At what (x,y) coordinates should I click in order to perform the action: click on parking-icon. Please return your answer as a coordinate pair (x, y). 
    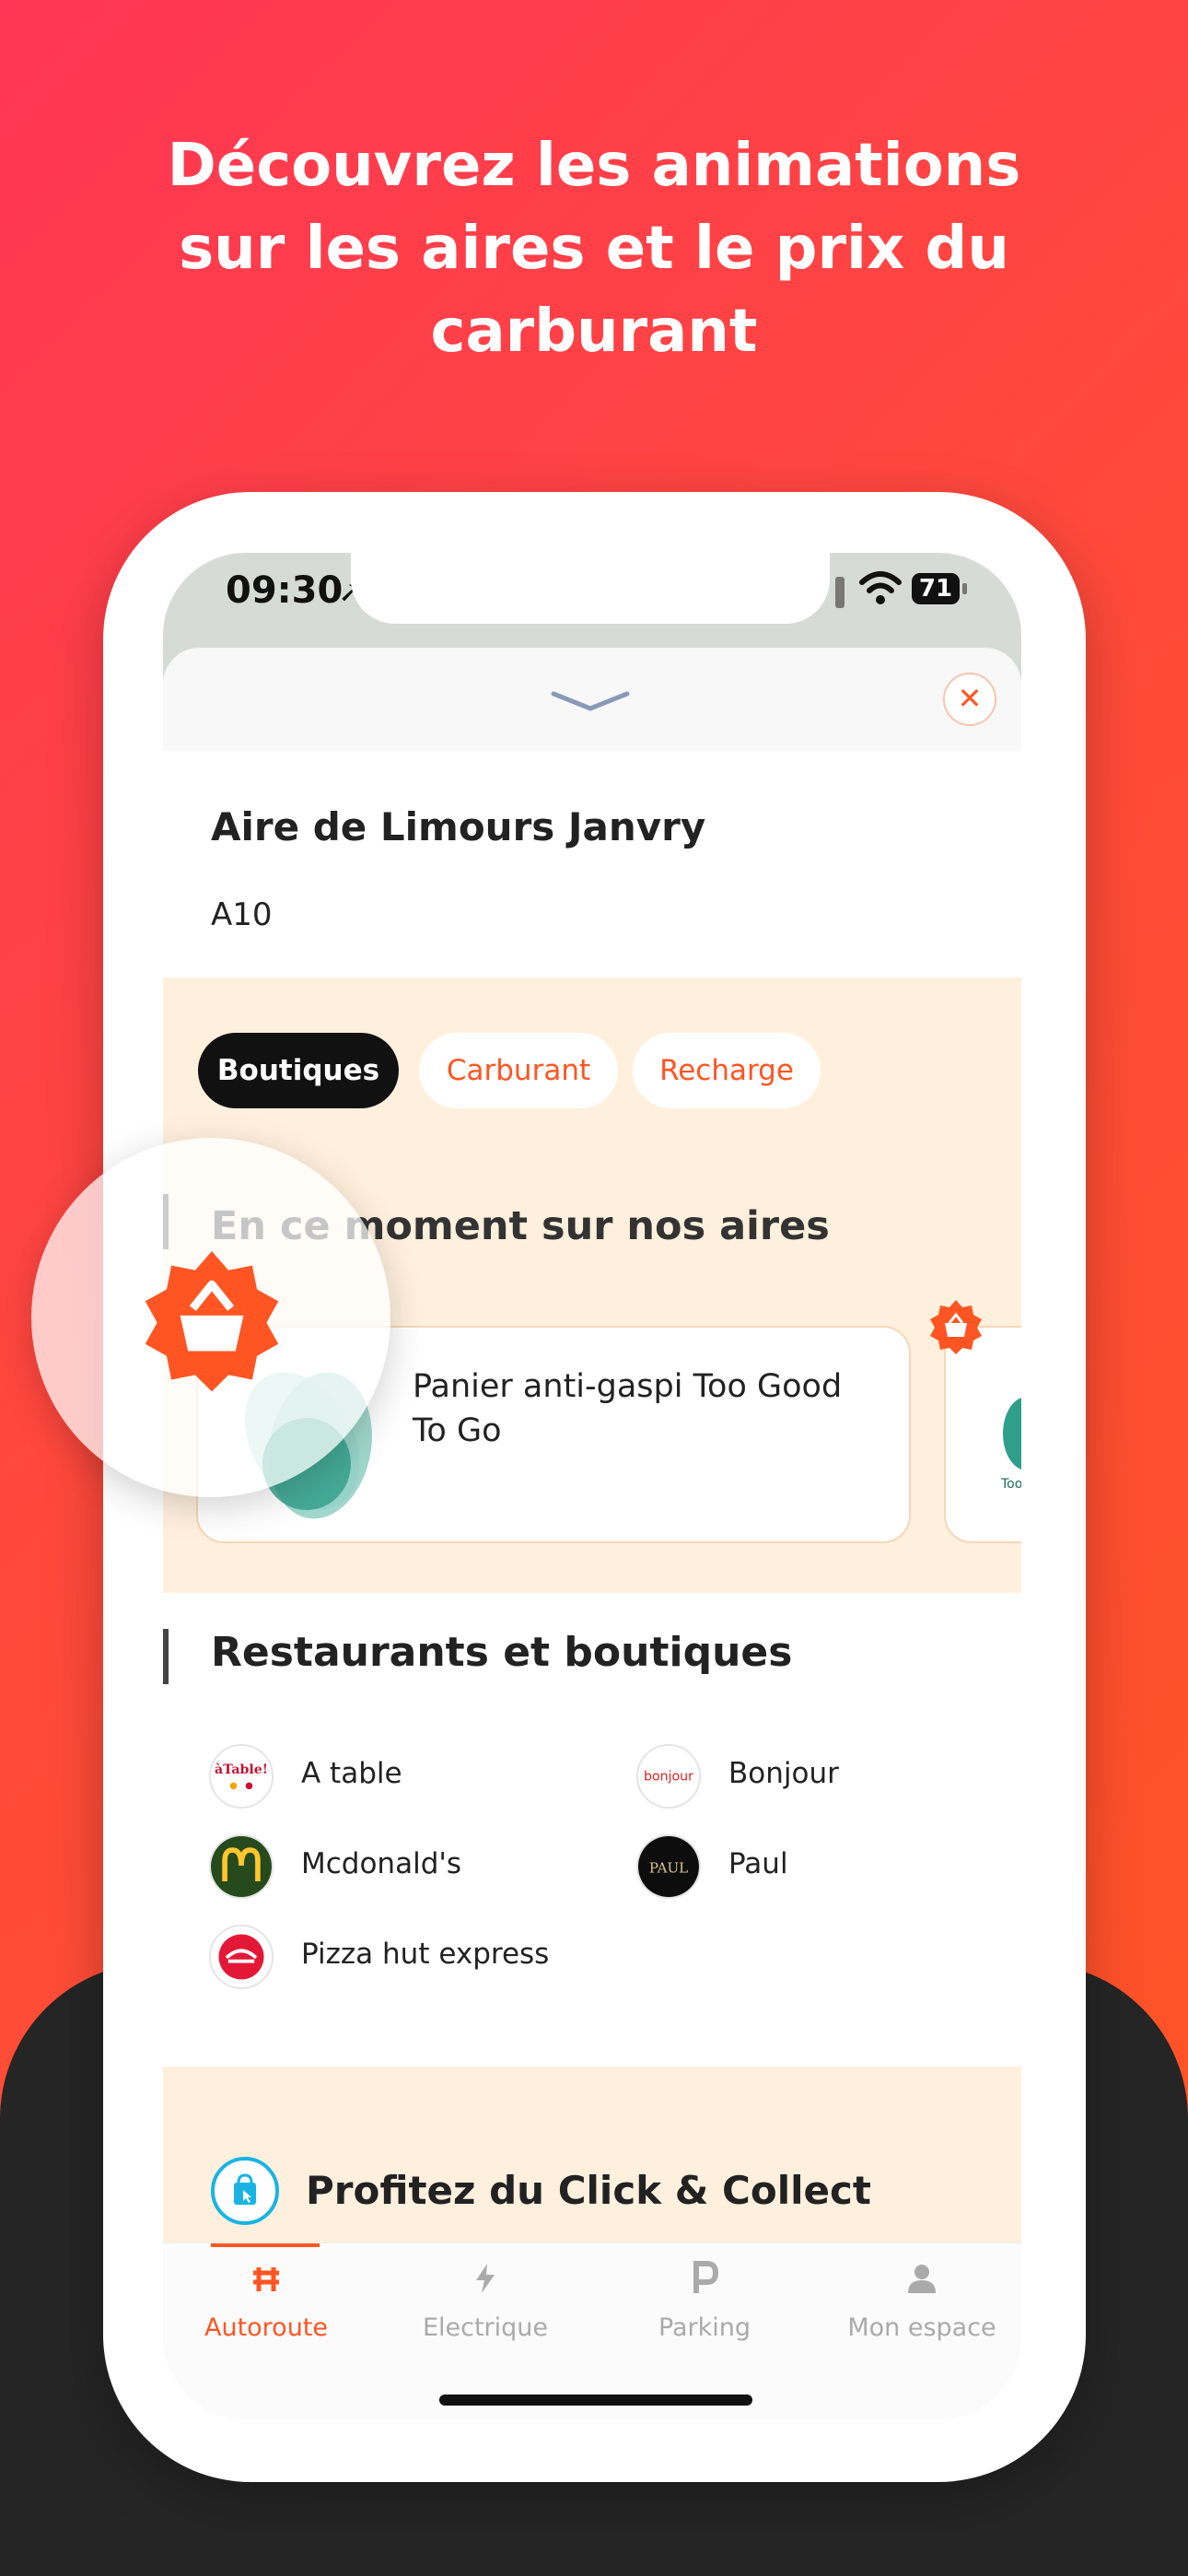
    Looking at the image, I should click on (706, 2277).